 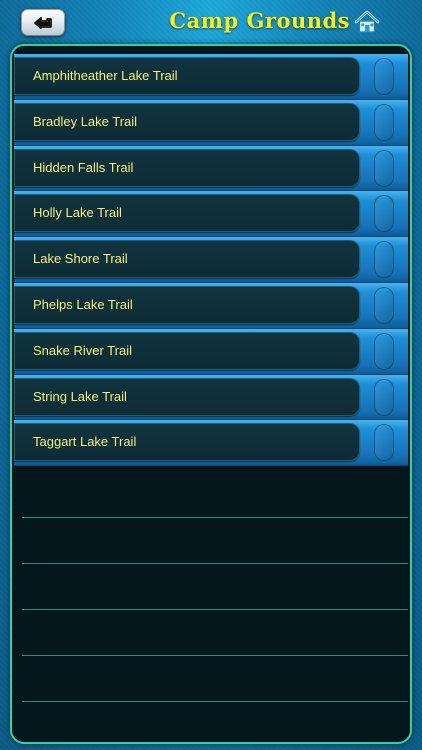 I want to click on list-item: Lake Shore Trail, so click(x=211, y=260).